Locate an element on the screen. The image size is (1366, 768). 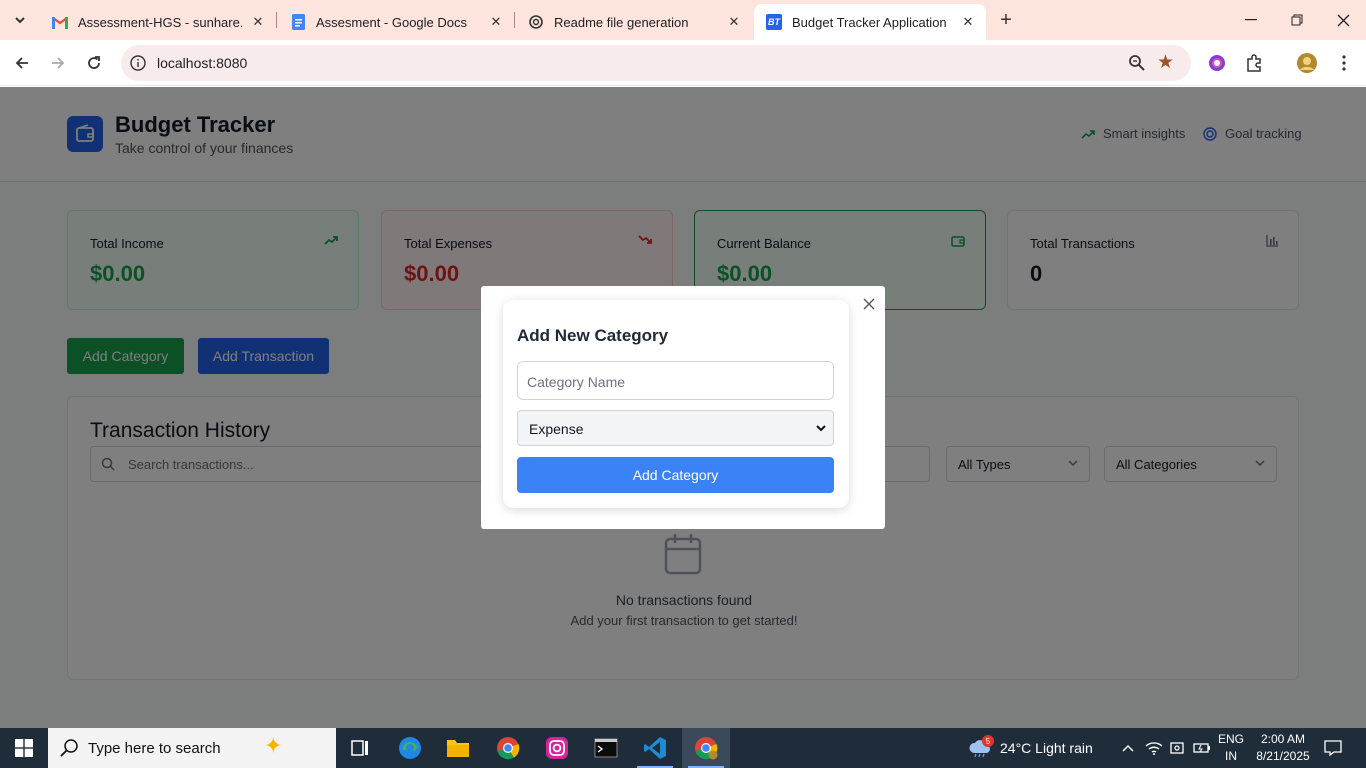
submit-add-category-button: Add Category is located at coordinates (675, 475).